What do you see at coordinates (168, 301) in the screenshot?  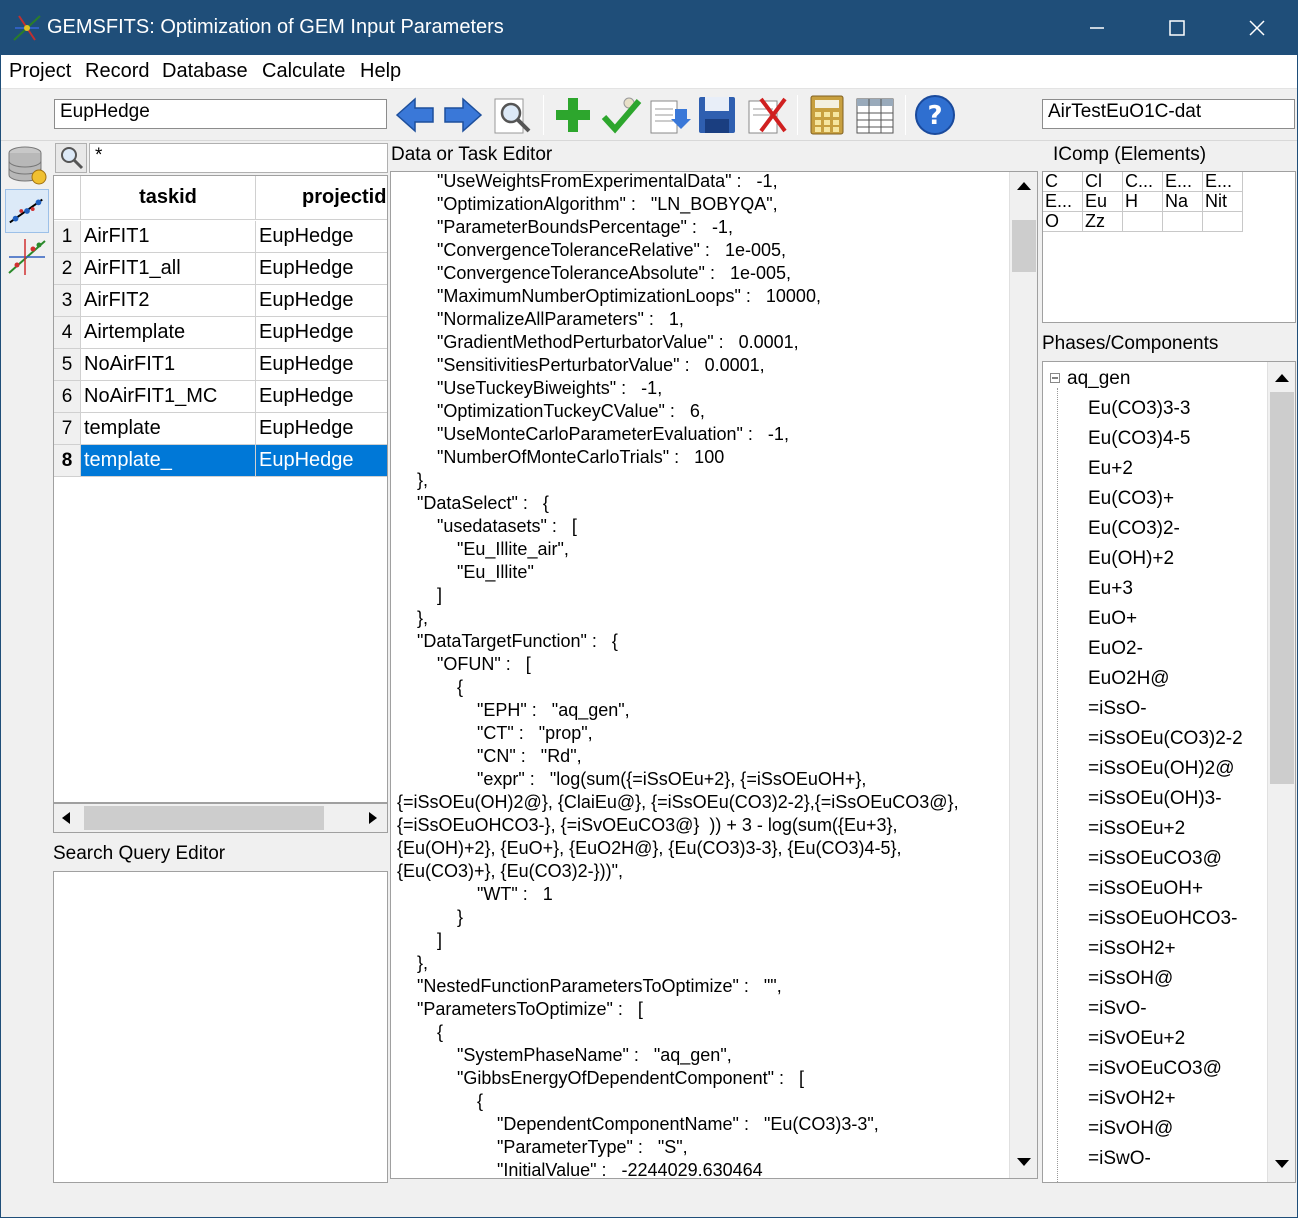 I see `cell-taskid: AirFIT2` at bounding box center [168, 301].